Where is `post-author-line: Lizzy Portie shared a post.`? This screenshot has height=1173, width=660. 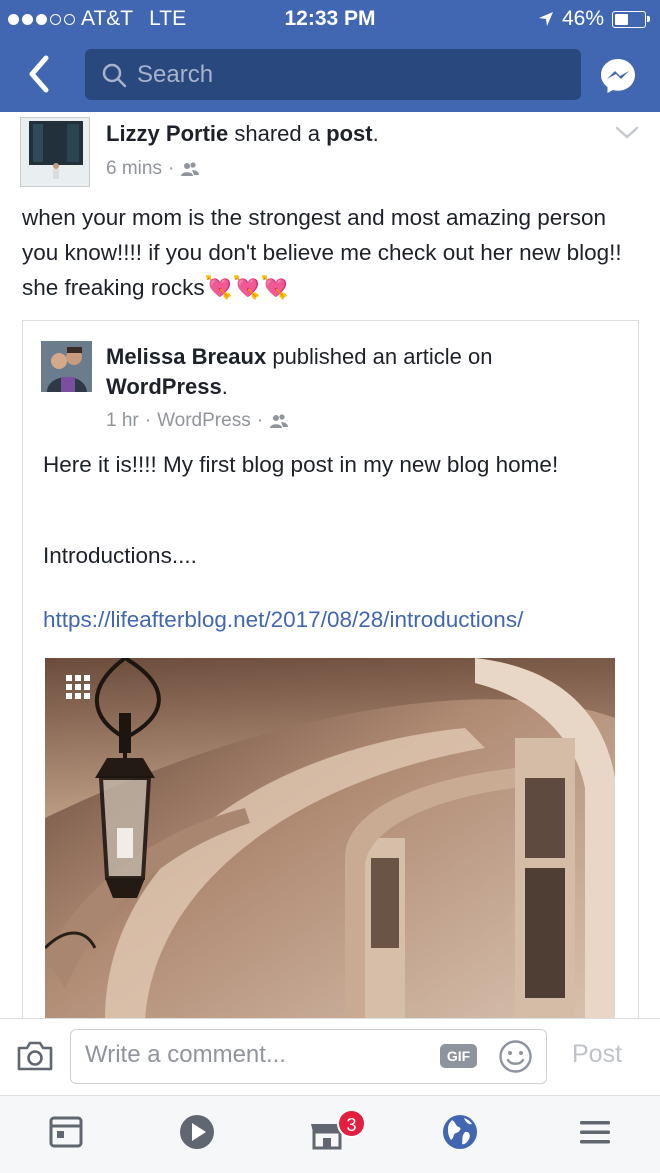
post-author-line: Lizzy Portie shared a post. is located at coordinates (242, 134).